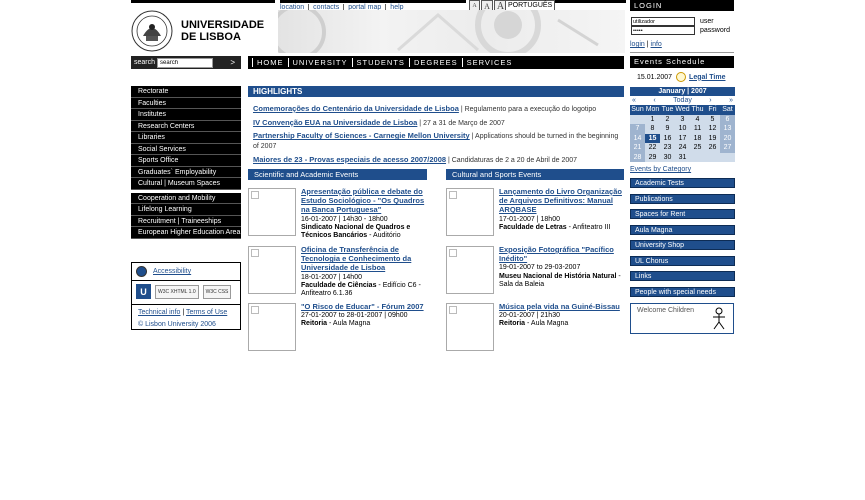  Describe the element at coordinates (159, 312) in the screenshot. I see `technical-info-link: Technical info` at that location.